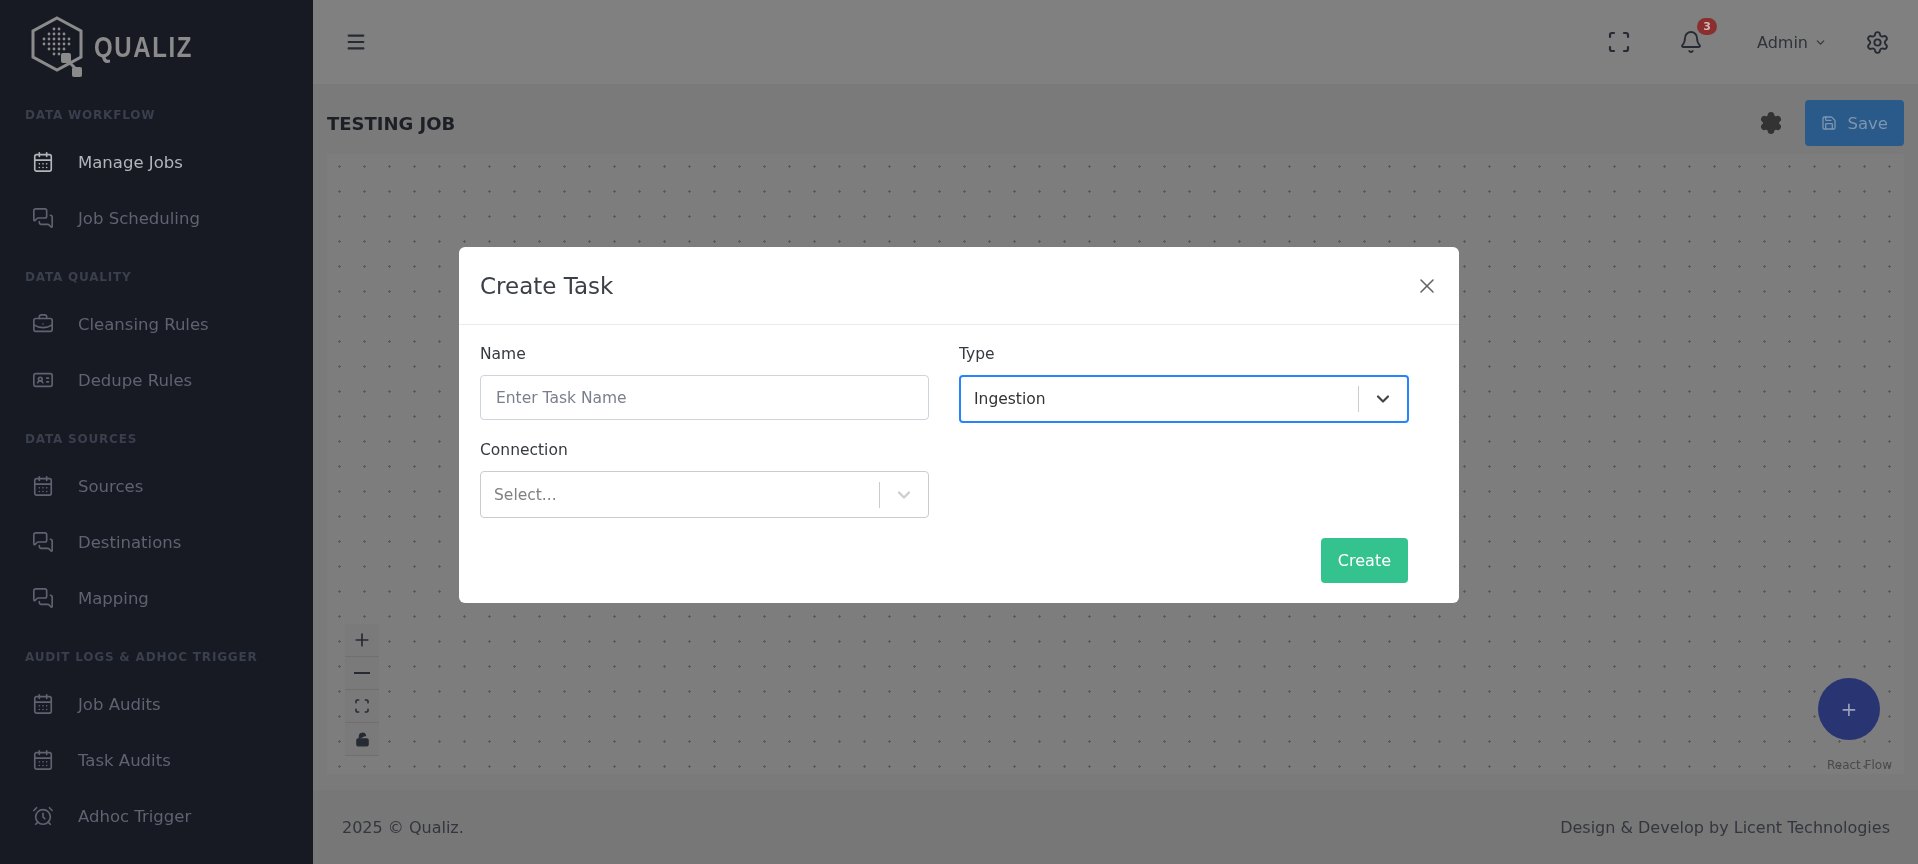 Image resolution: width=1918 pixels, height=864 pixels. I want to click on credits-text: Design & Develop by Licent Technologies, so click(1725, 827).